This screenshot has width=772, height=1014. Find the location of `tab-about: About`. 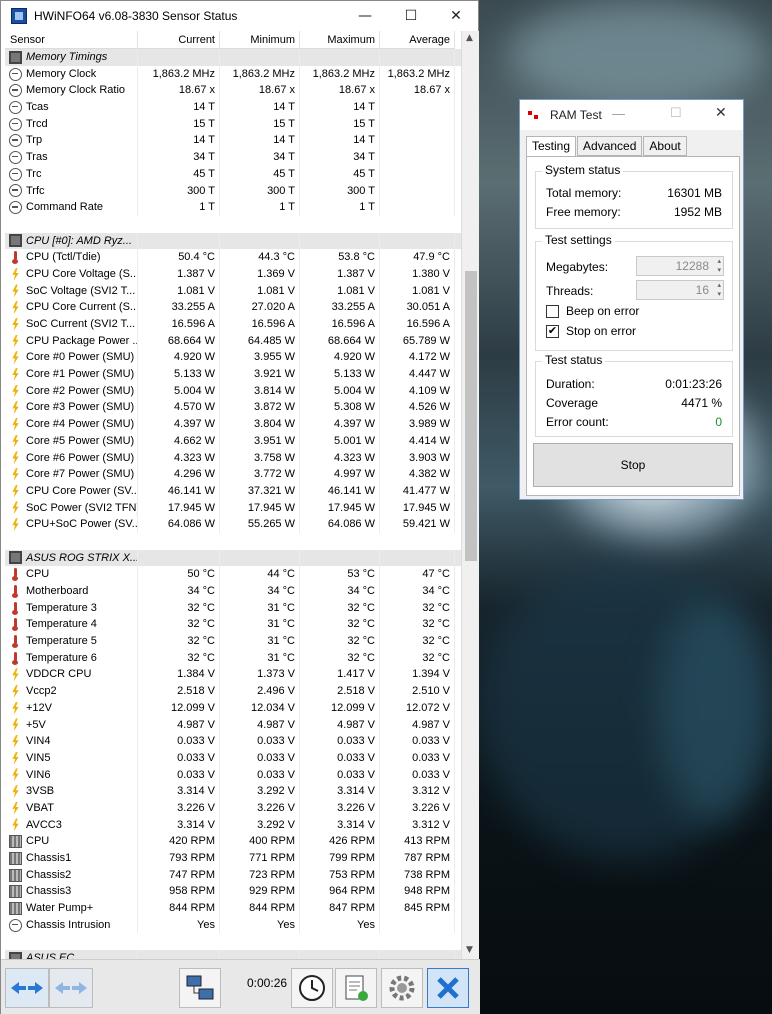

tab-about: About is located at coordinates (665, 146).